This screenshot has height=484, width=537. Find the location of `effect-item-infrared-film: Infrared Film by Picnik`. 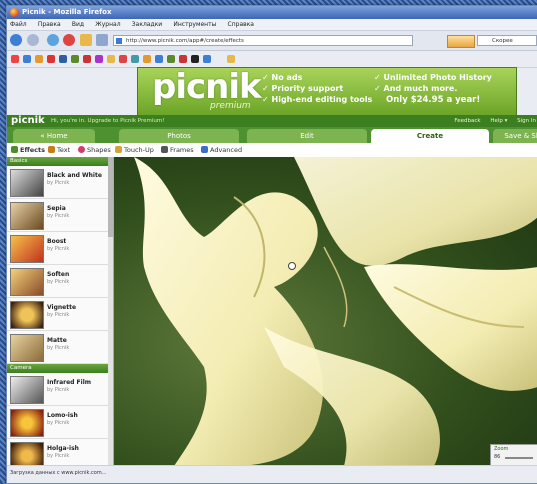

effect-item-infrared-film: Infrared Film by Picnik is located at coordinates (60, 389).